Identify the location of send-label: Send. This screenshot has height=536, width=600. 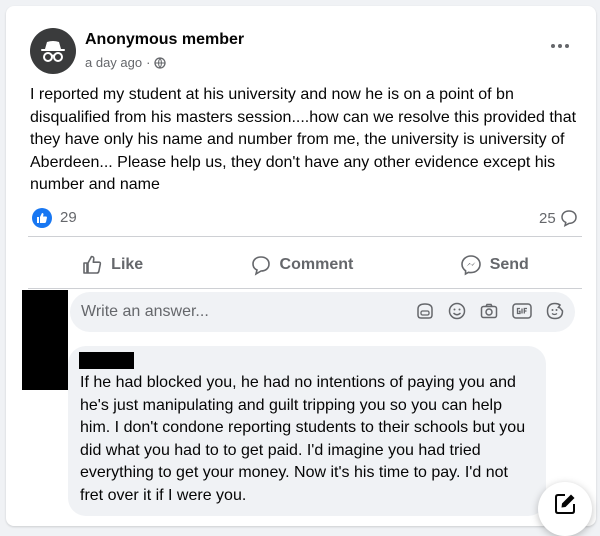
(509, 264).